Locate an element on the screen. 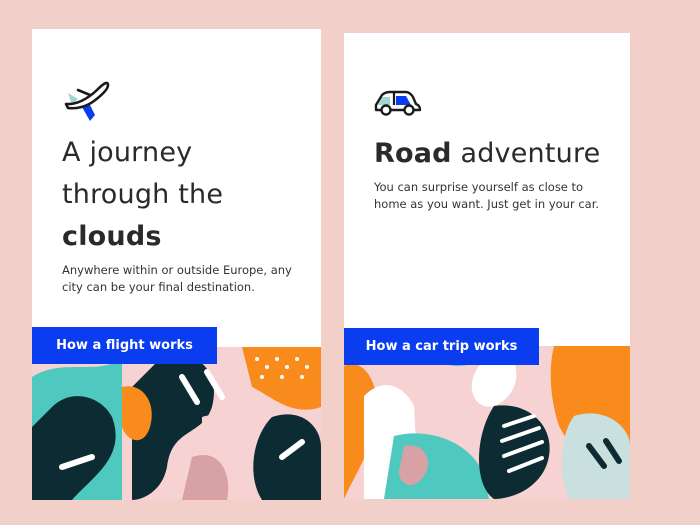 The image size is (700, 525). airplane-icon is located at coordinates (87, 100).